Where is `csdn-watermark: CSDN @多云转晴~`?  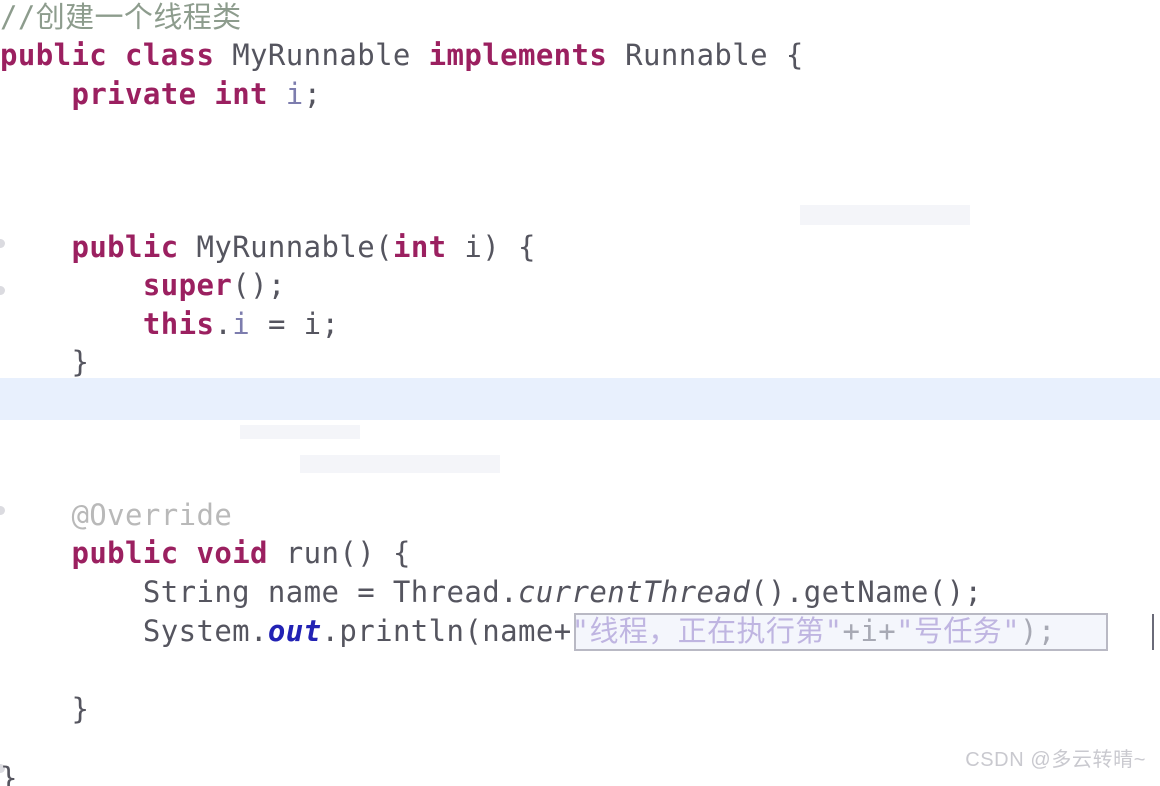
csdn-watermark: CSDN @多云转晴~ is located at coordinates (1055, 760).